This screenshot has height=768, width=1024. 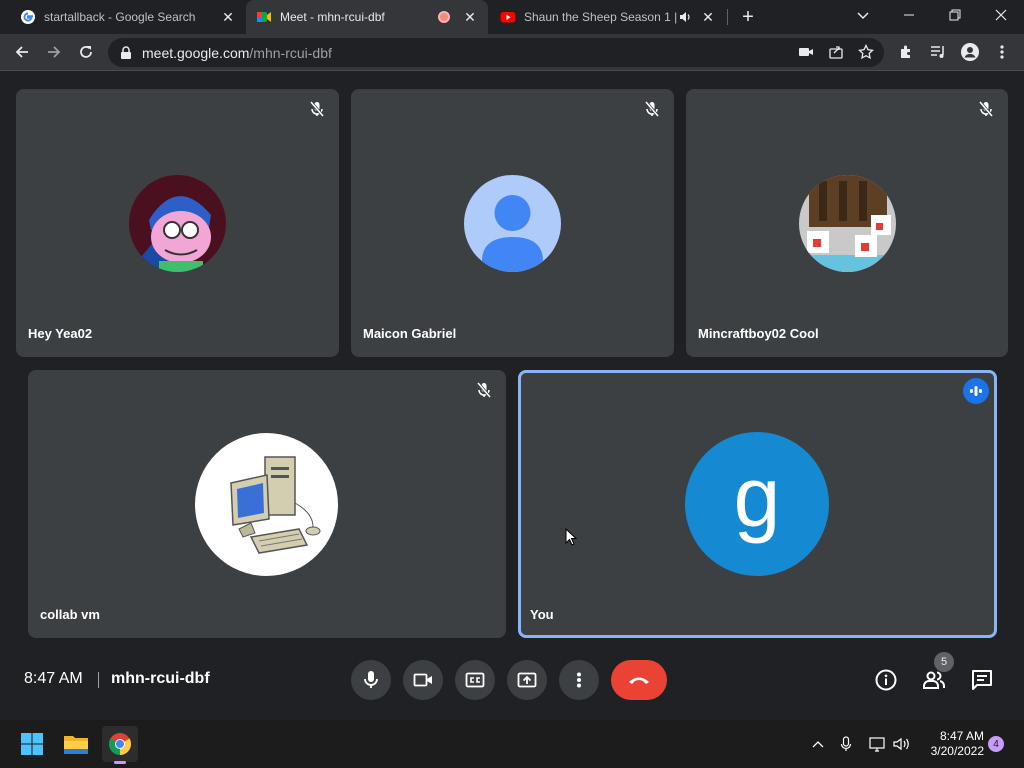 What do you see at coordinates (906, 52) in the screenshot?
I see `extensions-icon` at bounding box center [906, 52].